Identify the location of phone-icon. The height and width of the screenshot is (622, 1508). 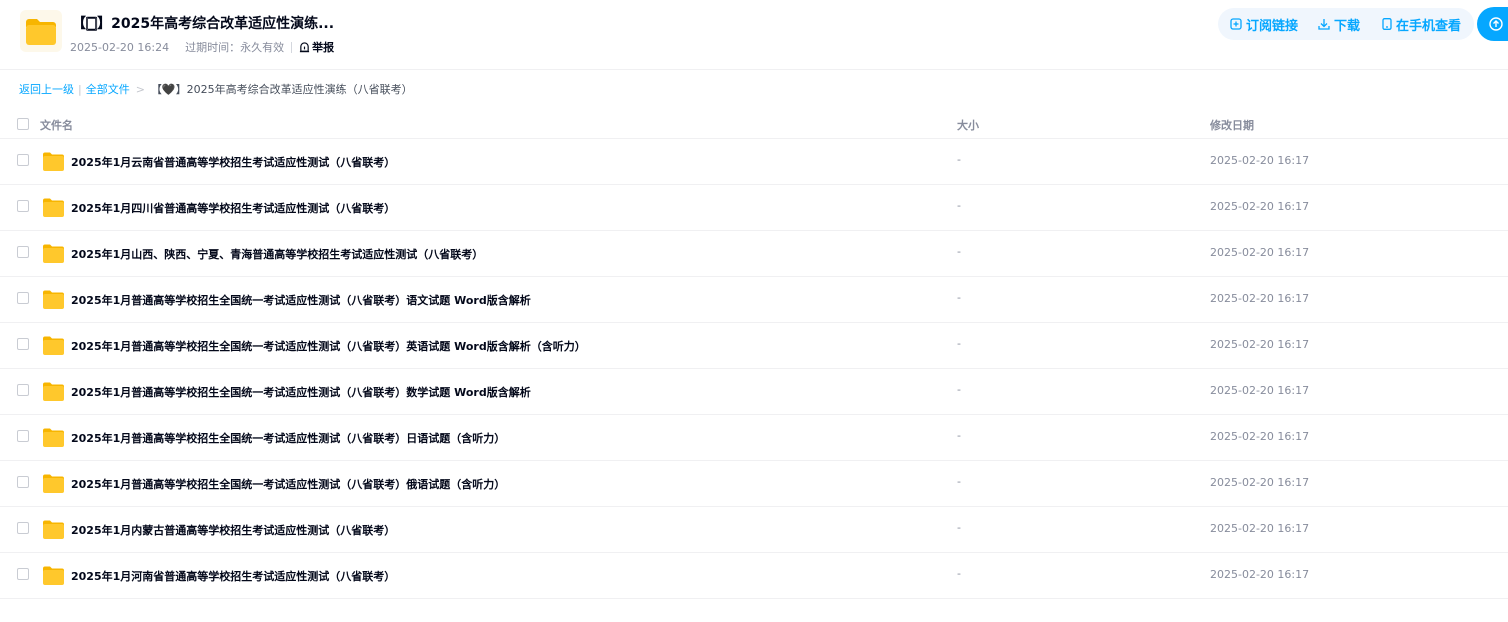
(1387, 24).